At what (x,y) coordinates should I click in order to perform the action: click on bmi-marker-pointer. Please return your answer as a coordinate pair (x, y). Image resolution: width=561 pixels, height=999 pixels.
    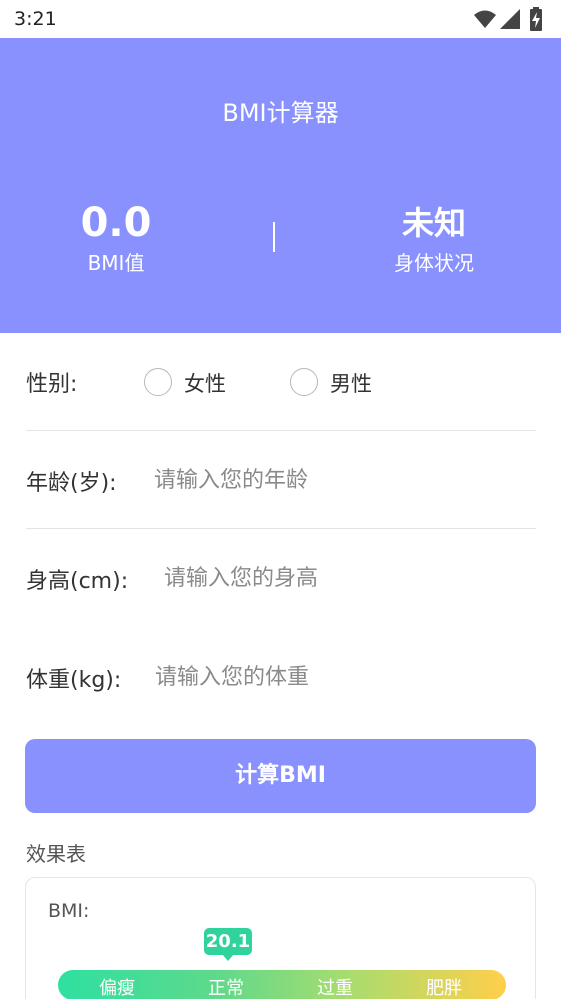
    Looking at the image, I should click on (228, 957).